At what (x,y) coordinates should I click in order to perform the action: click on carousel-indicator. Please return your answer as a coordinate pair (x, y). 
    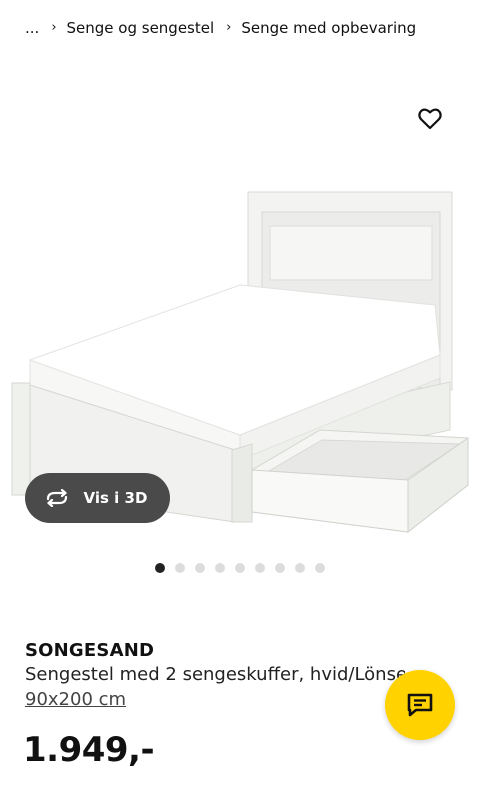
    Looking at the image, I should click on (245, 568).